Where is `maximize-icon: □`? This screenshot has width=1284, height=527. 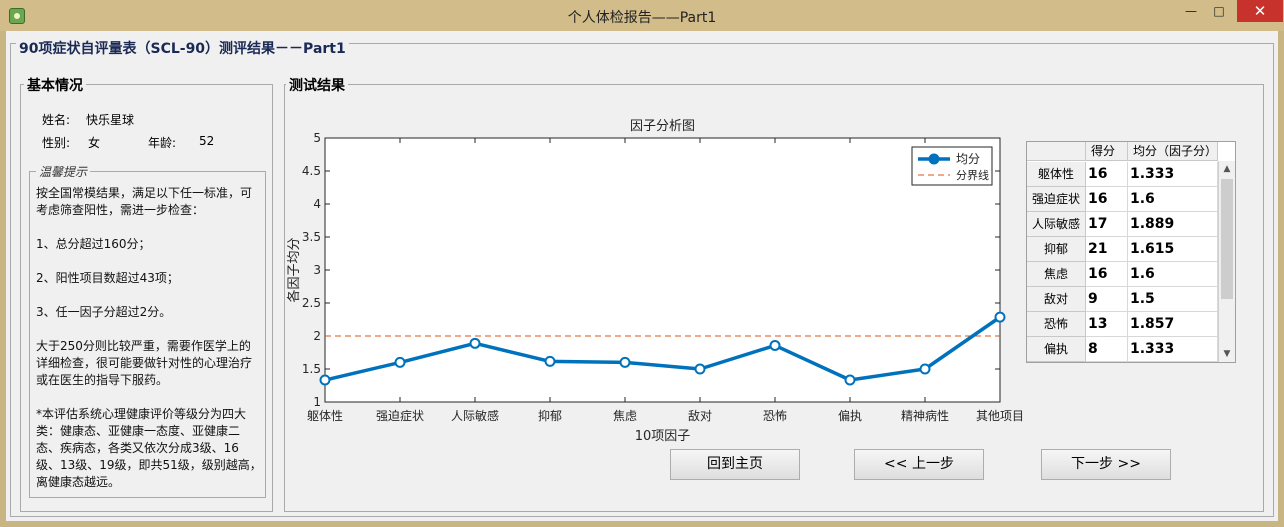
maximize-icon: □ is located at coordinates (1219, 11).